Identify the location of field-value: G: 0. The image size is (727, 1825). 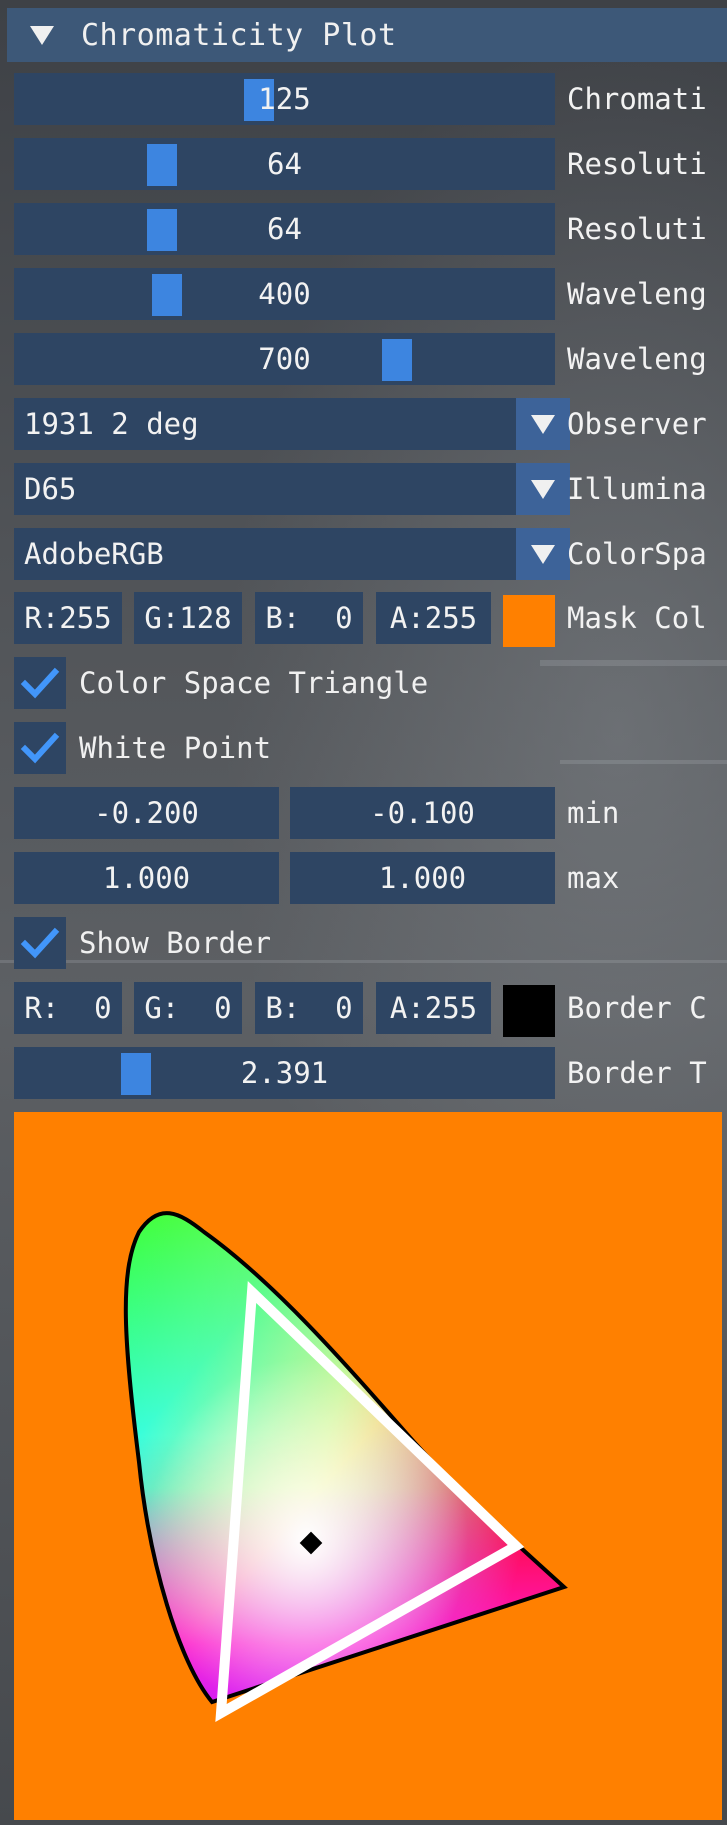
(188, 1008).